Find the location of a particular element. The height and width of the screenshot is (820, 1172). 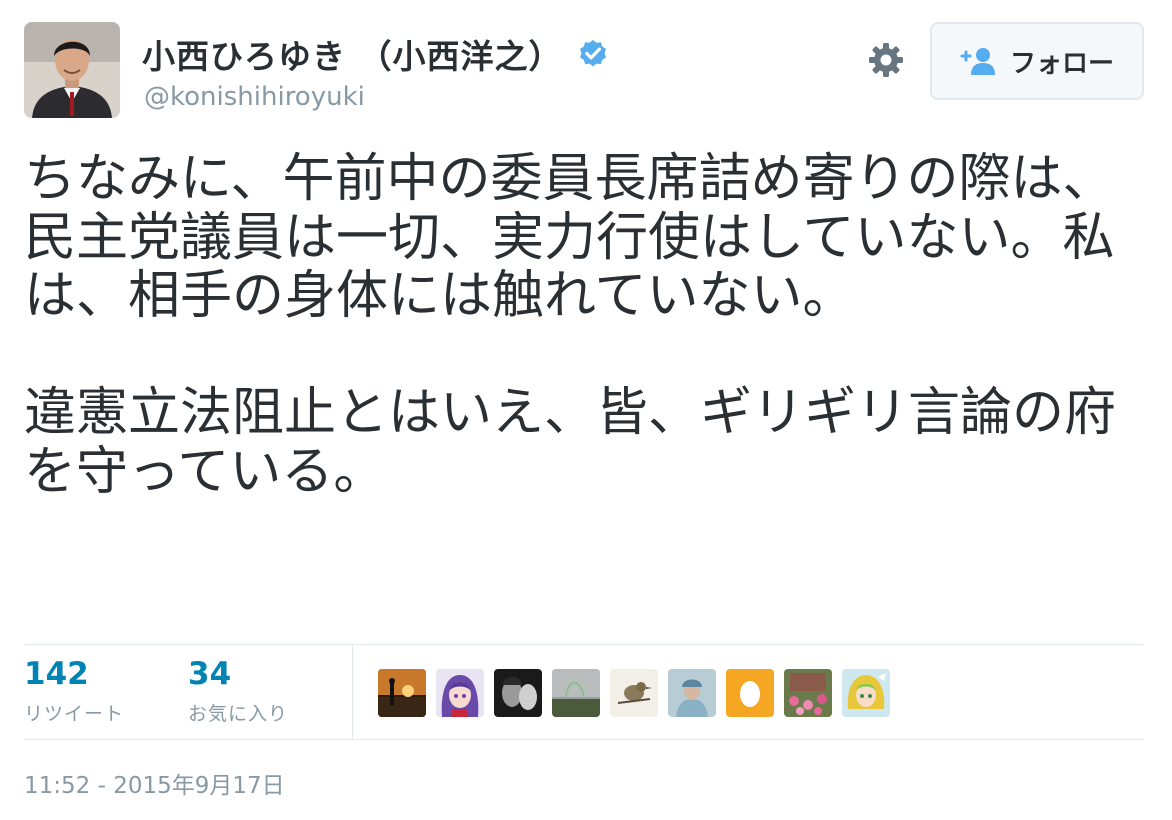

person-in-cap-icon is located at coordinates (692, 693).